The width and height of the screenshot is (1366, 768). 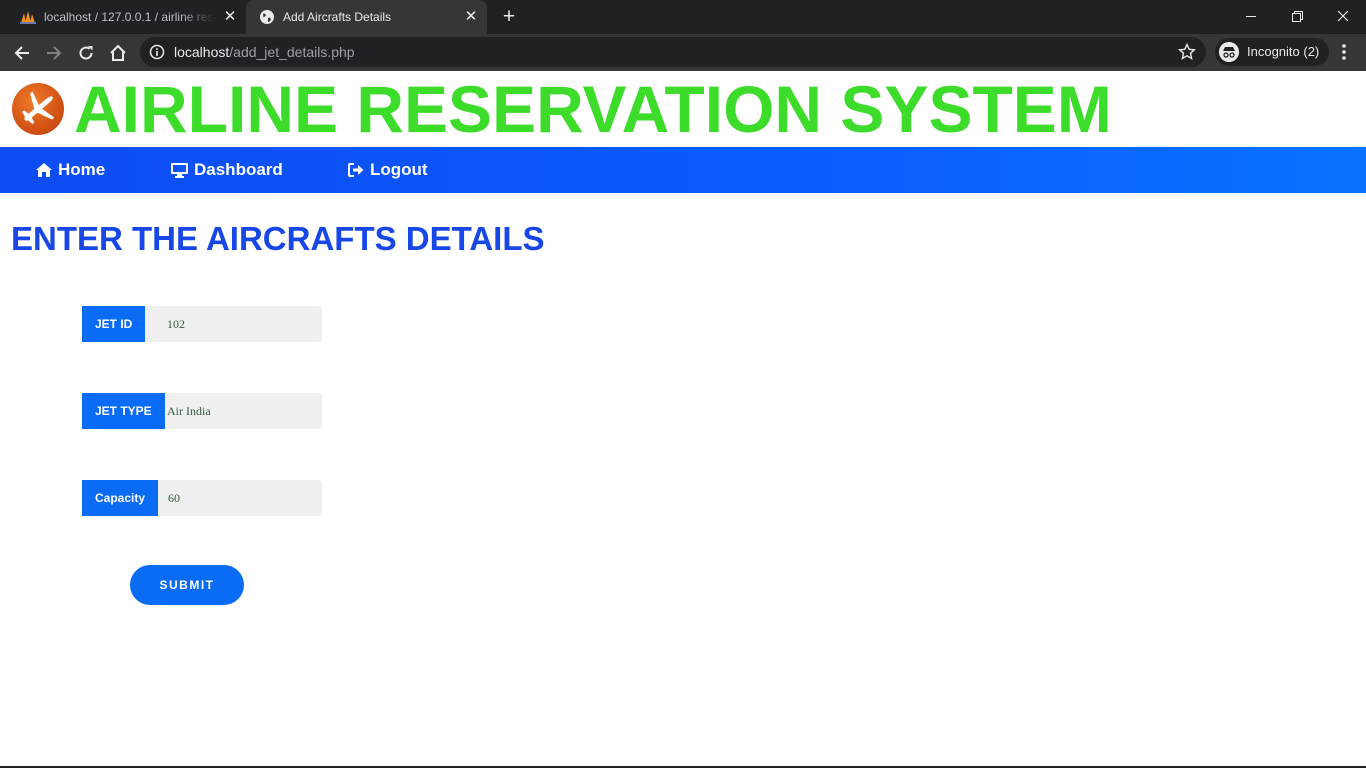 What do you see at coordinates (356, 170) in the screenshot?
I see `sign-out-icon` at bounding box center [356, 170].